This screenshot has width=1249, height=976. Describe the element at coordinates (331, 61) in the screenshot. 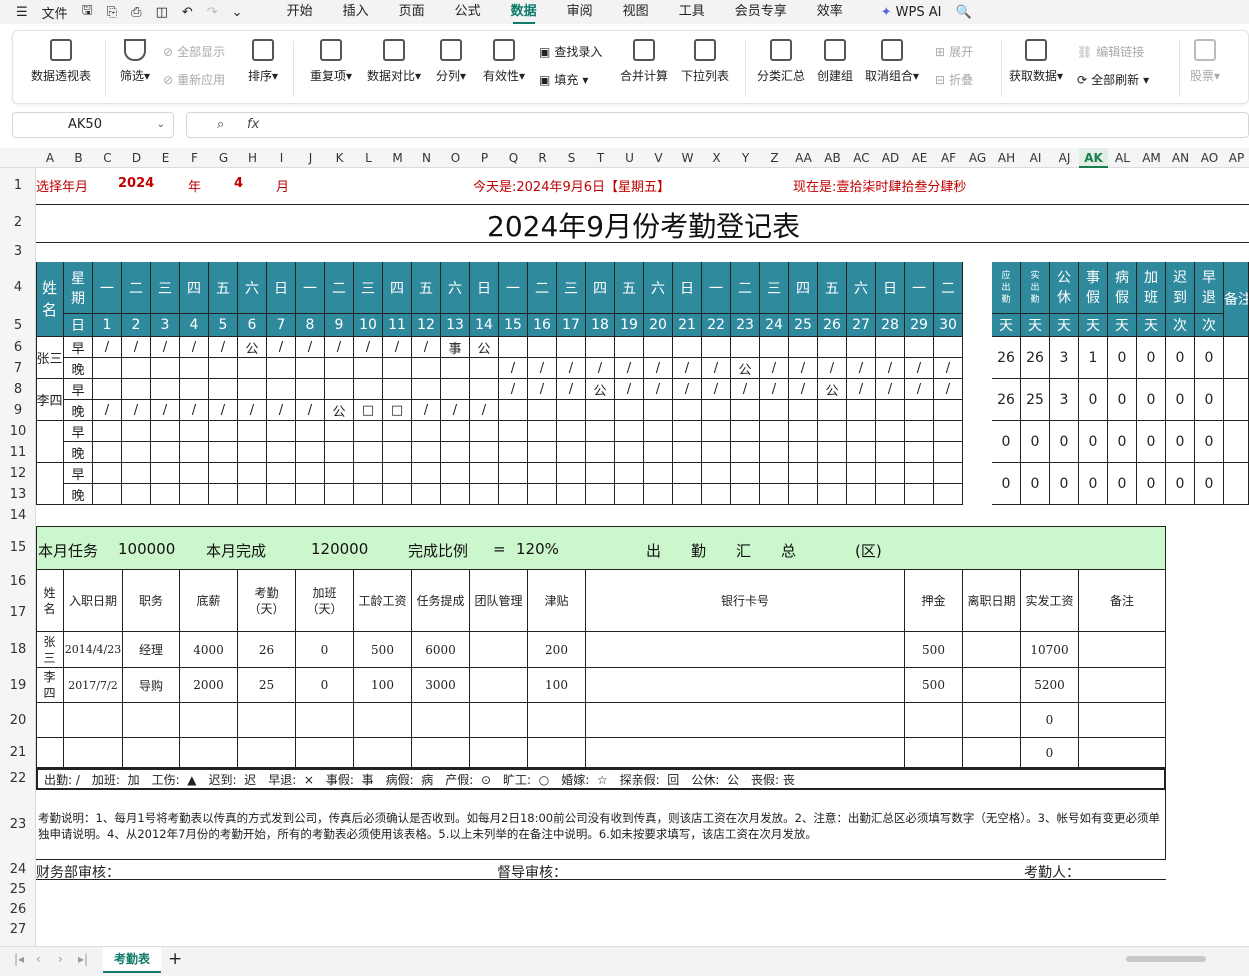

I see `duplicates-button: 重复项▾` at that location.